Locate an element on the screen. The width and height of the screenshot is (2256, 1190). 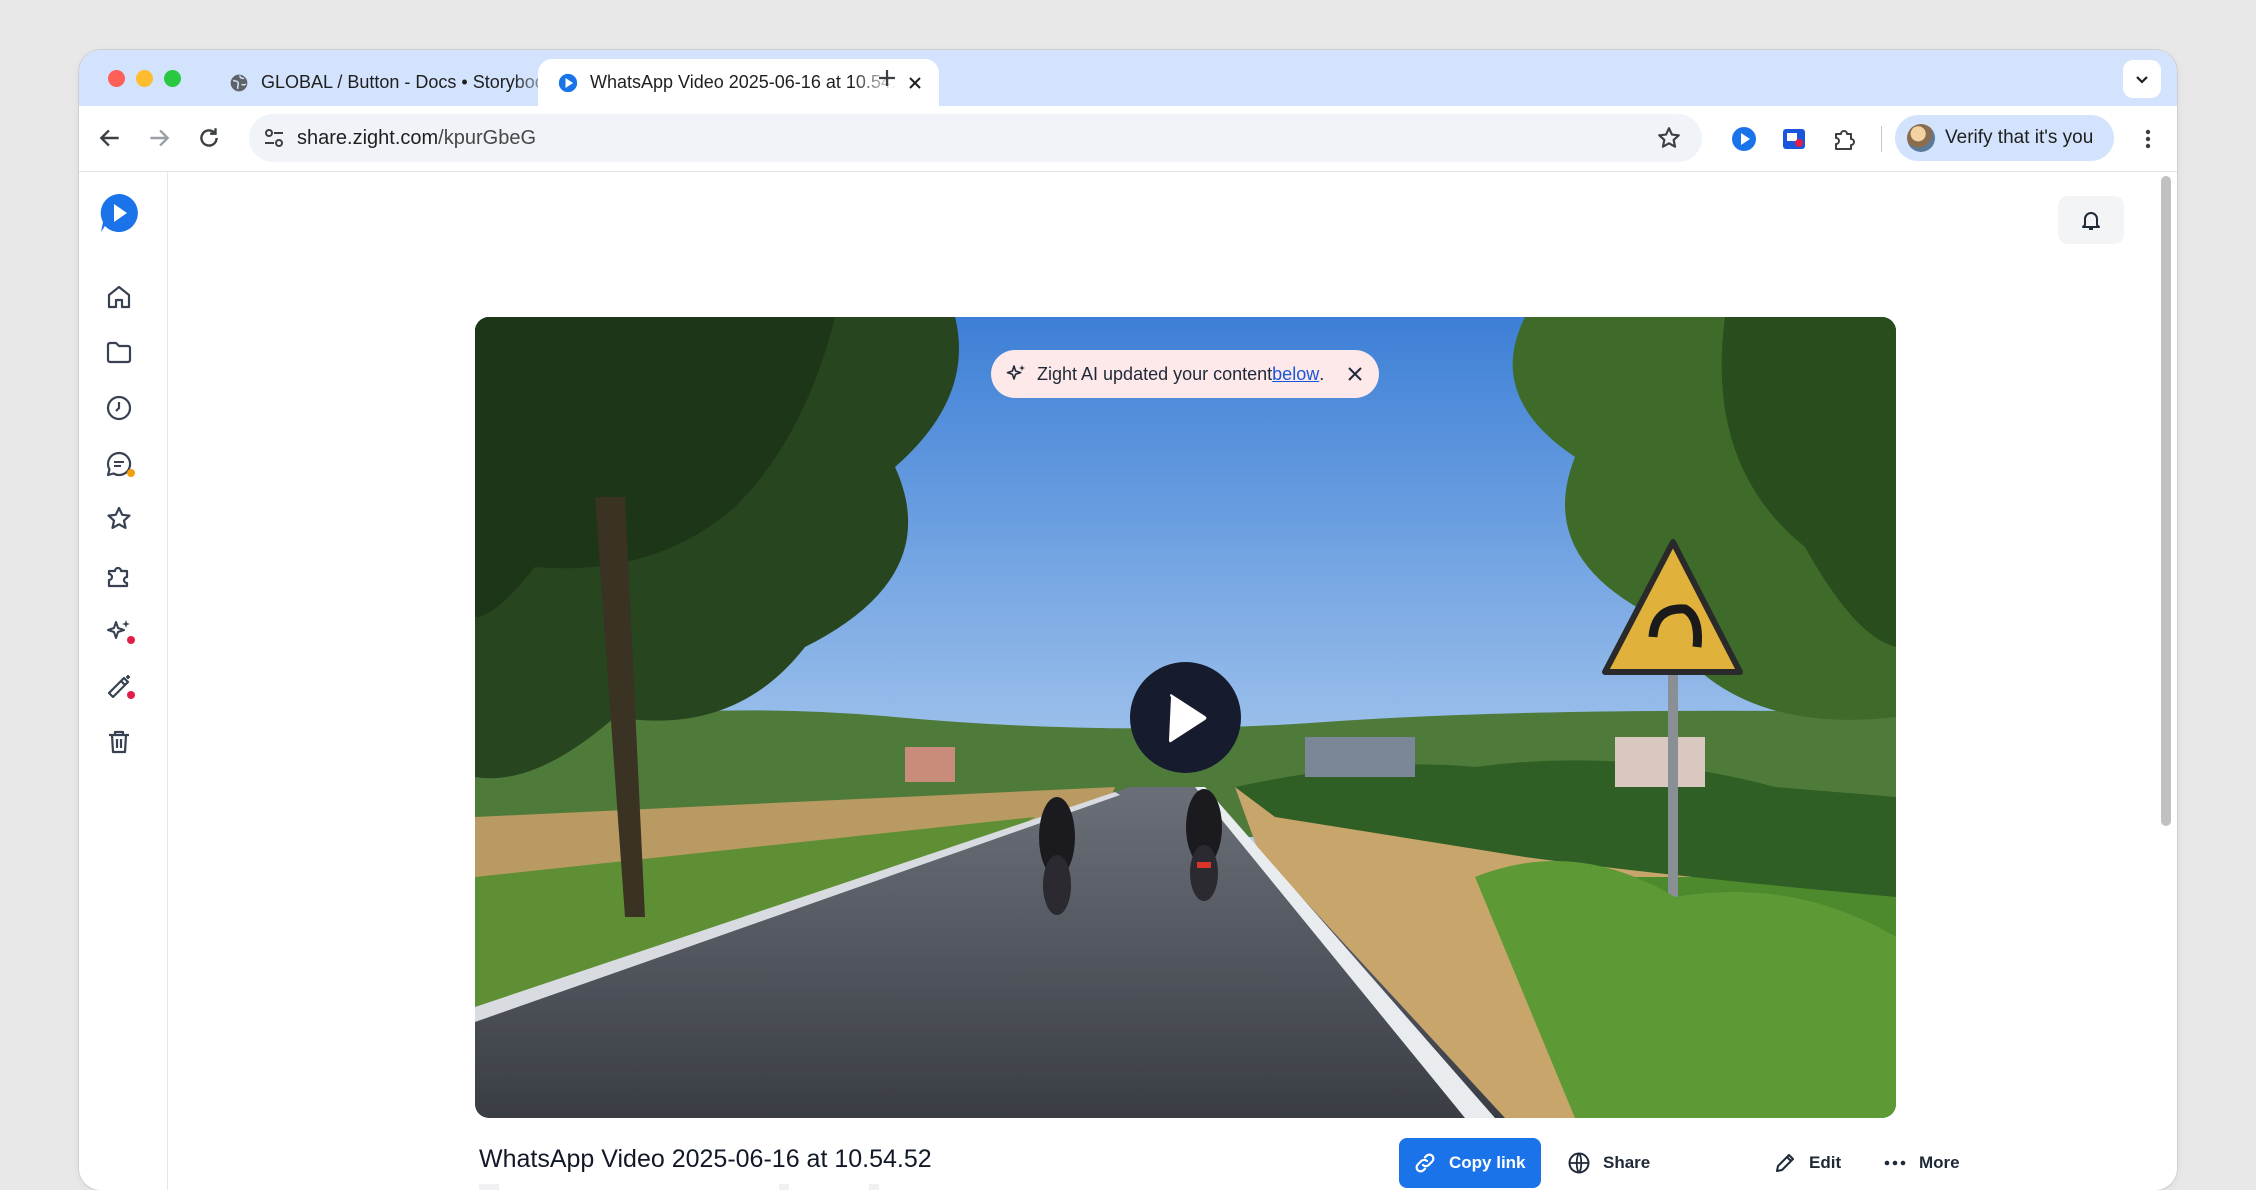
banner-link: below is located at coordinates (1295, 374).